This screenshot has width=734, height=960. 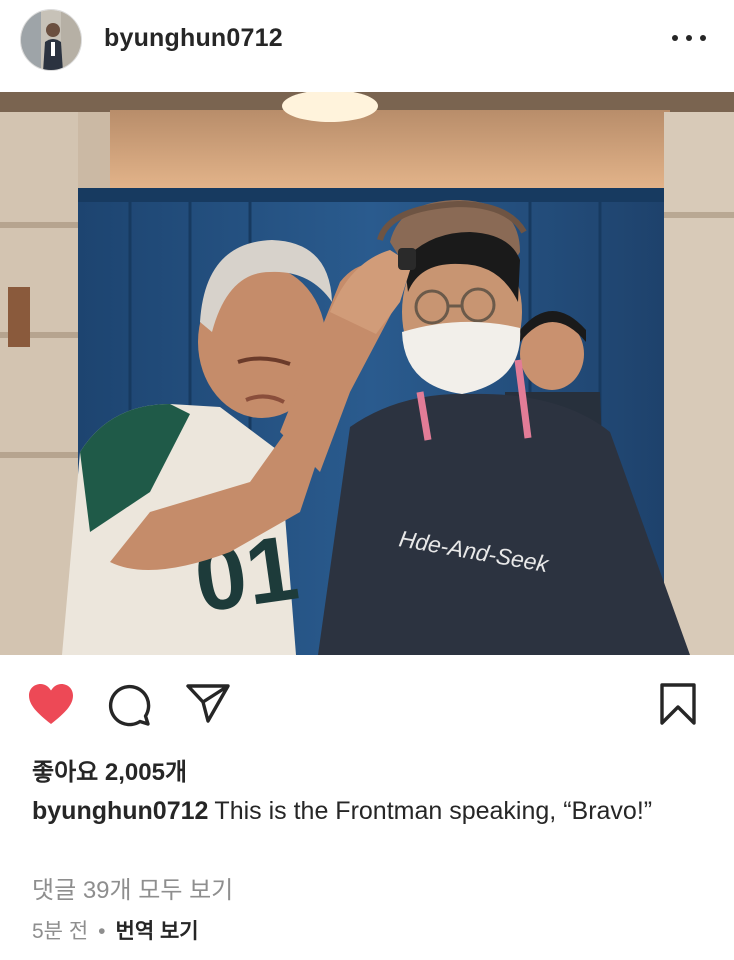 What do you see at coordinates (120, 811) in the screenshot?
I see `caption-username: byunghun0712` at bounding box center [120, 811].